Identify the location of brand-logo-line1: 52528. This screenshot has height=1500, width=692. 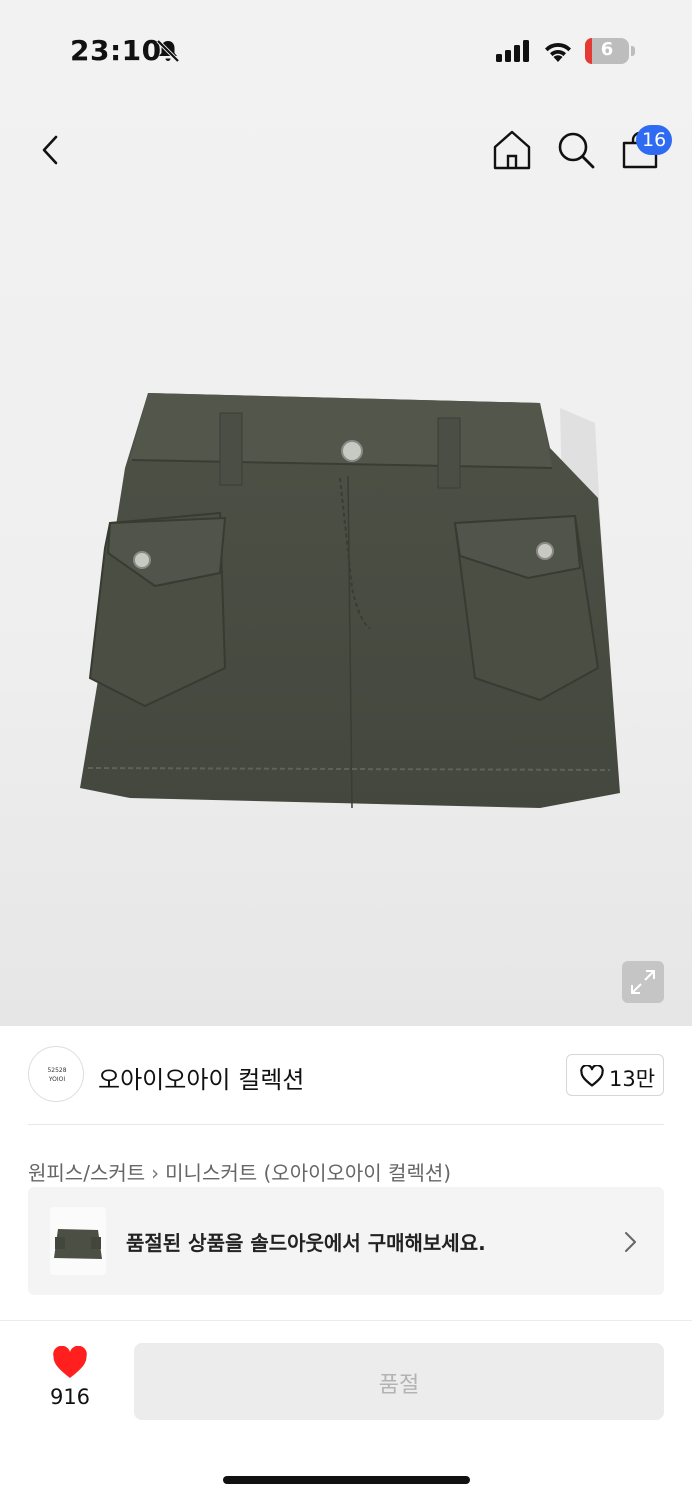
(57, 1070).